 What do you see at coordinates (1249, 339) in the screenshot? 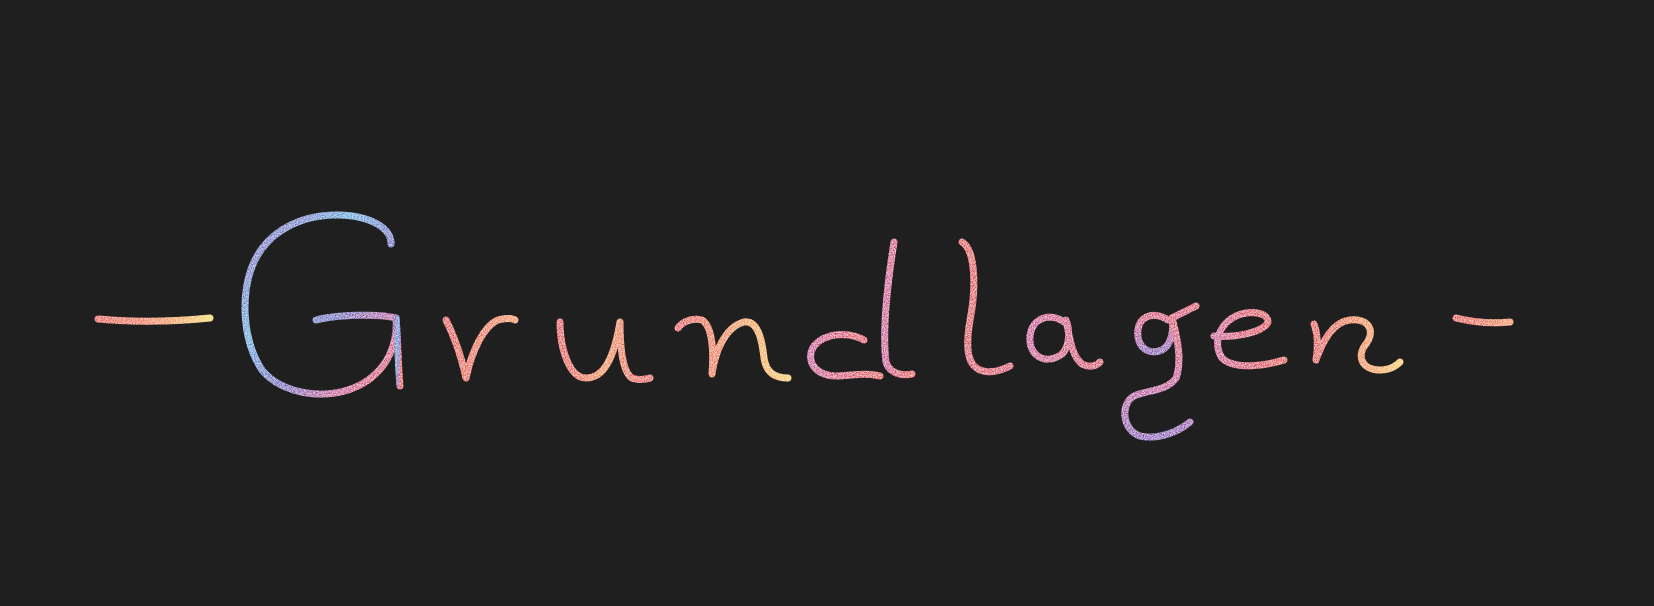
I see `letter-e-stroke` at bounding box center [1249, 339].